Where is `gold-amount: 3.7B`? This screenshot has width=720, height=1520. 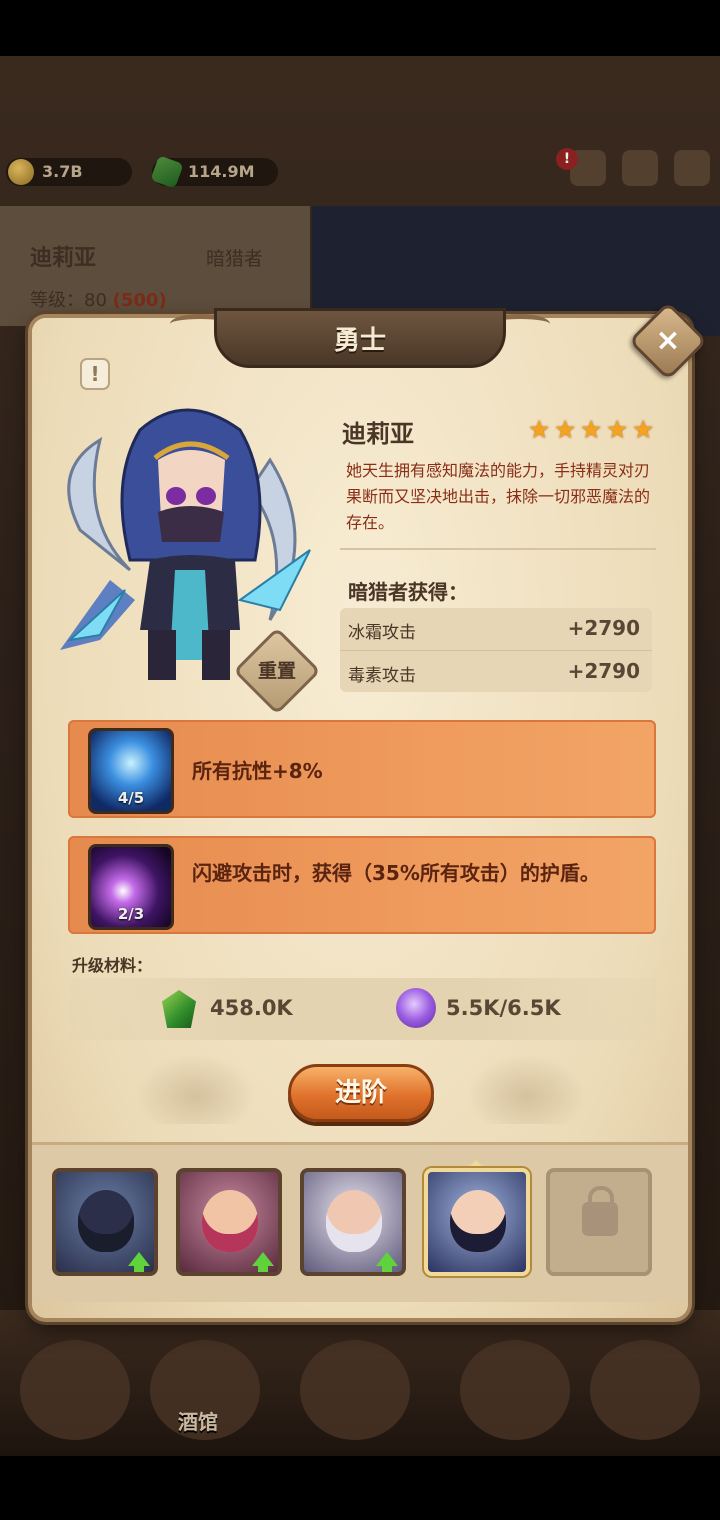 gold-amount: 3.7B is located at coordinates (62, 171).